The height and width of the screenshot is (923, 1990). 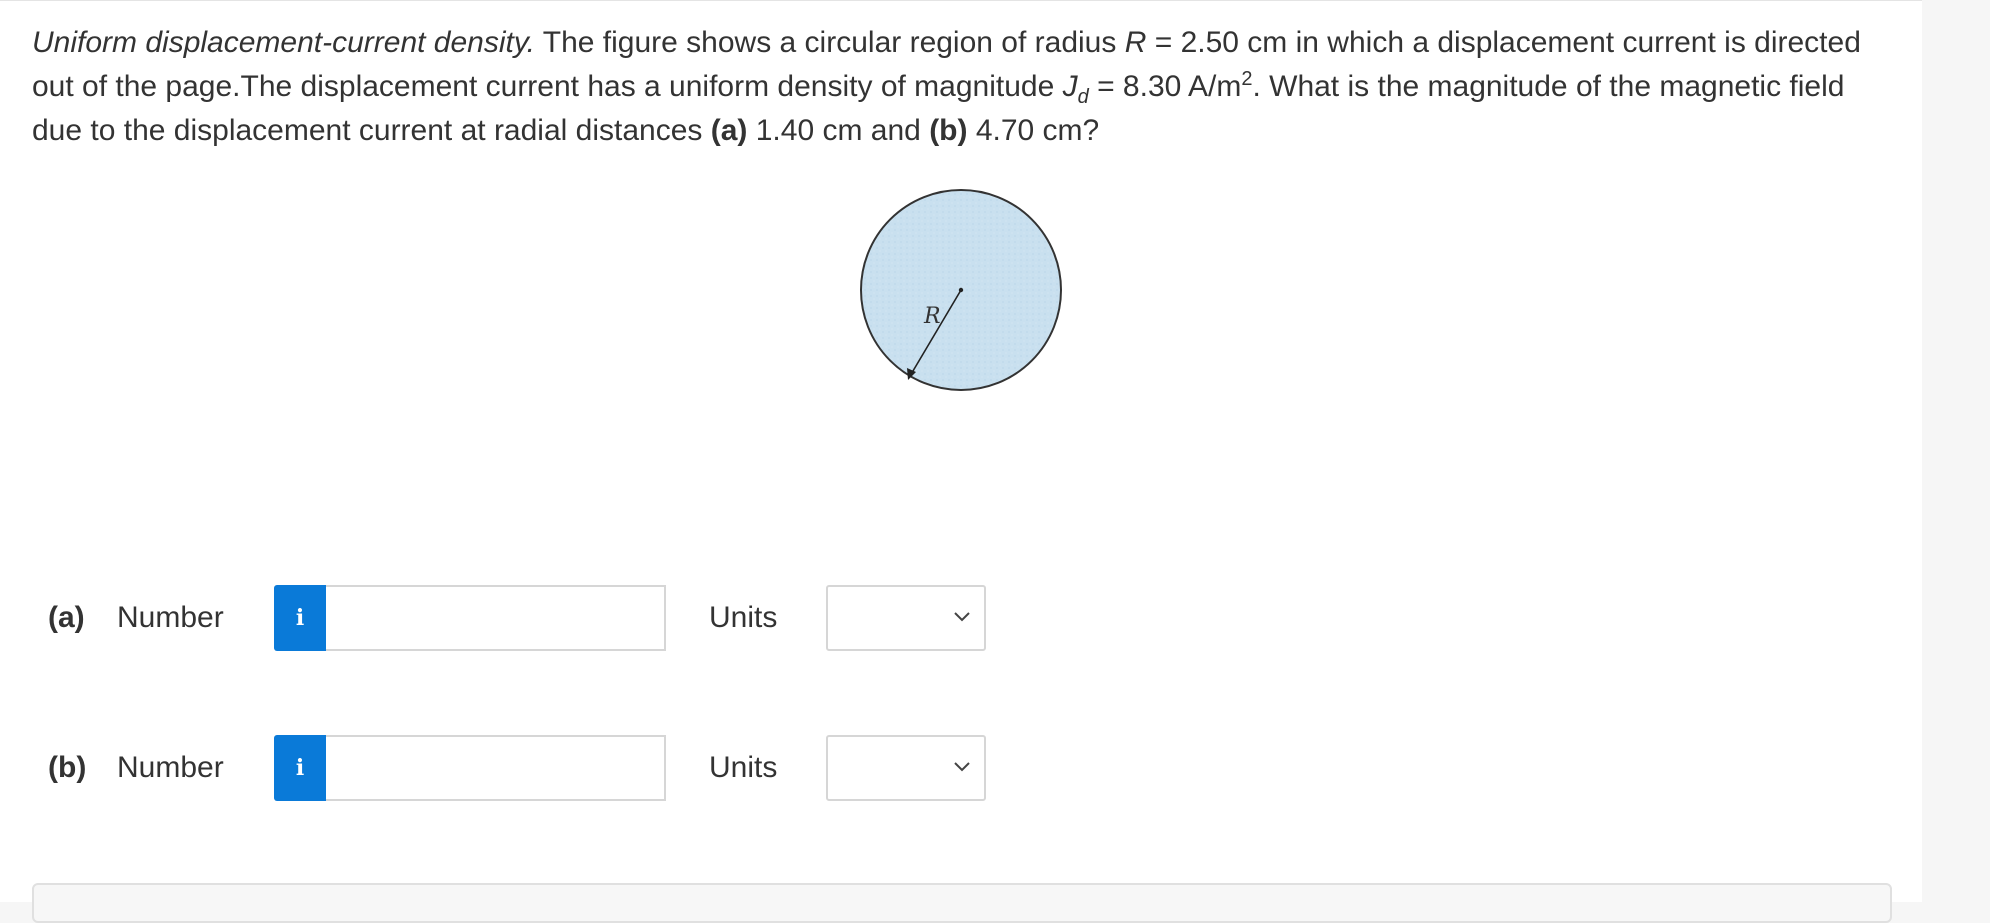 I want to click on feedback-panel, so click(x=962, y=903).